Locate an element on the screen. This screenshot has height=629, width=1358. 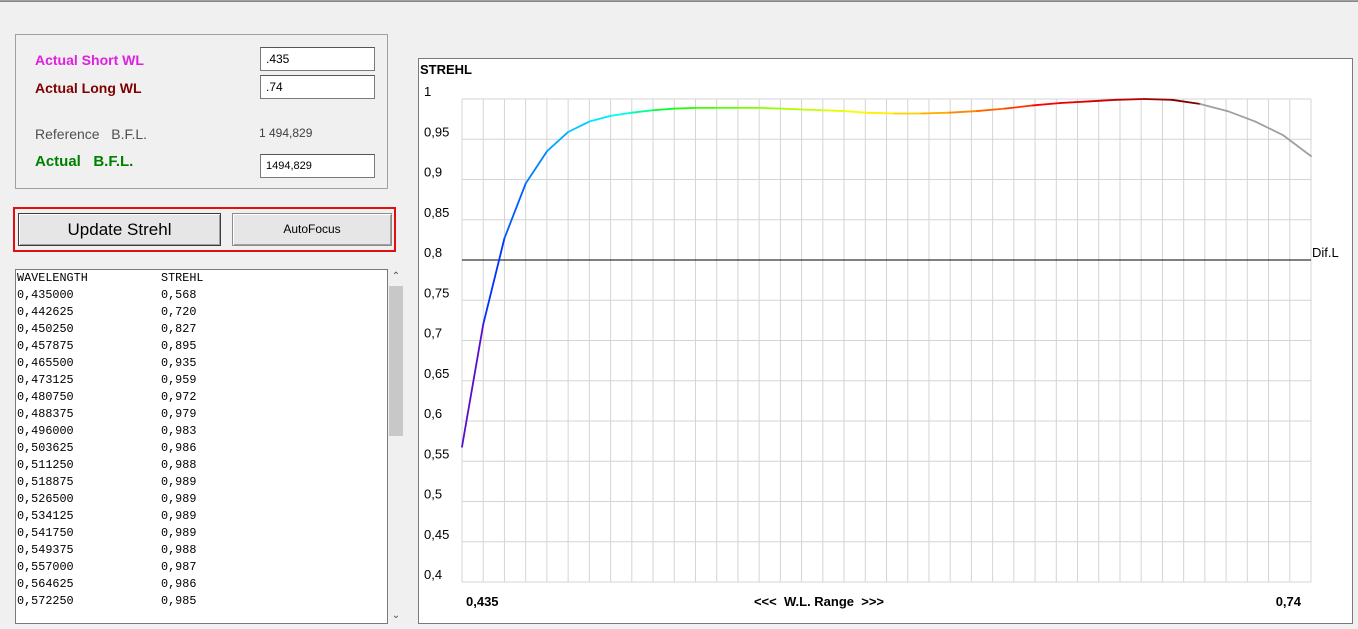
y-tick-label: 0,75 is located at coordinates (436, 292).